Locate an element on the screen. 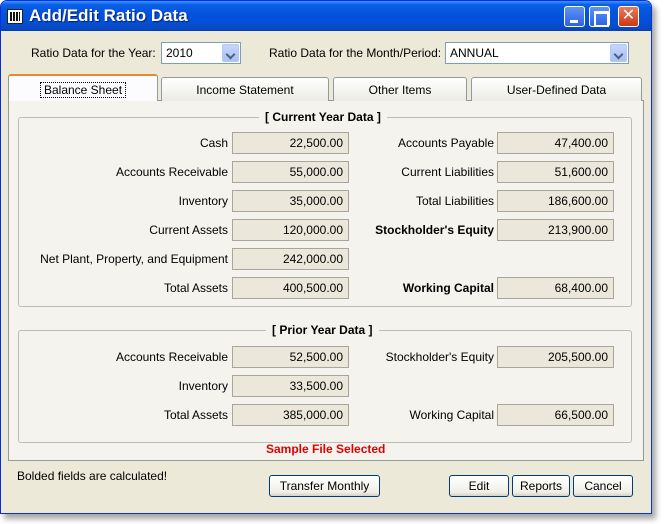 Image resolution: width=664 pixels, height=524 pixels. period-select: ANNUAL is located at coordinates (537, 53).